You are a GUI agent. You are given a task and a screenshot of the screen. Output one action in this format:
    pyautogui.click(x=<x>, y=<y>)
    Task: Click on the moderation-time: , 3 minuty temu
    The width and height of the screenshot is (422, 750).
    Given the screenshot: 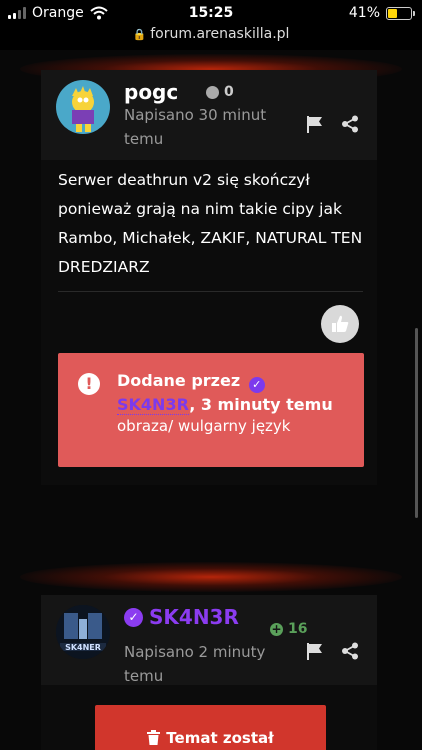 What is the action you would take?
    pyautogui.click(x=261, y=404)
    